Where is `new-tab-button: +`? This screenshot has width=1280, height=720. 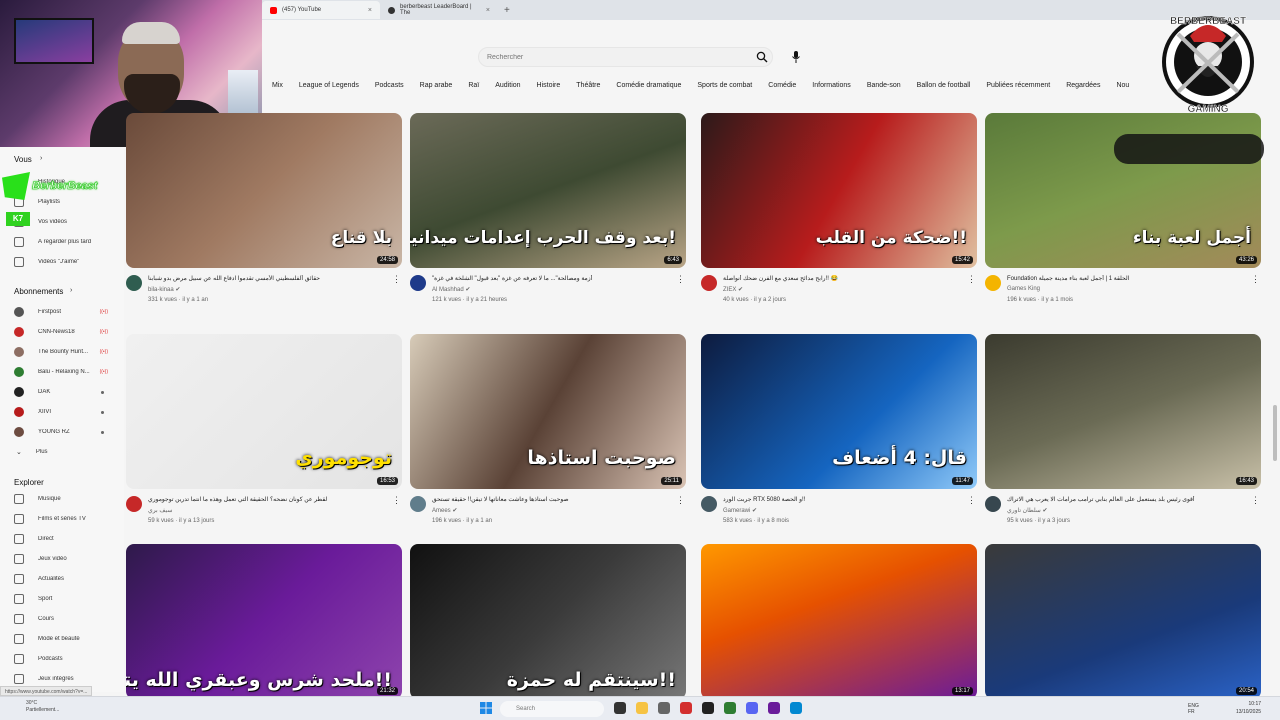
new-tab-button: + is located at coordinates (507, 10).